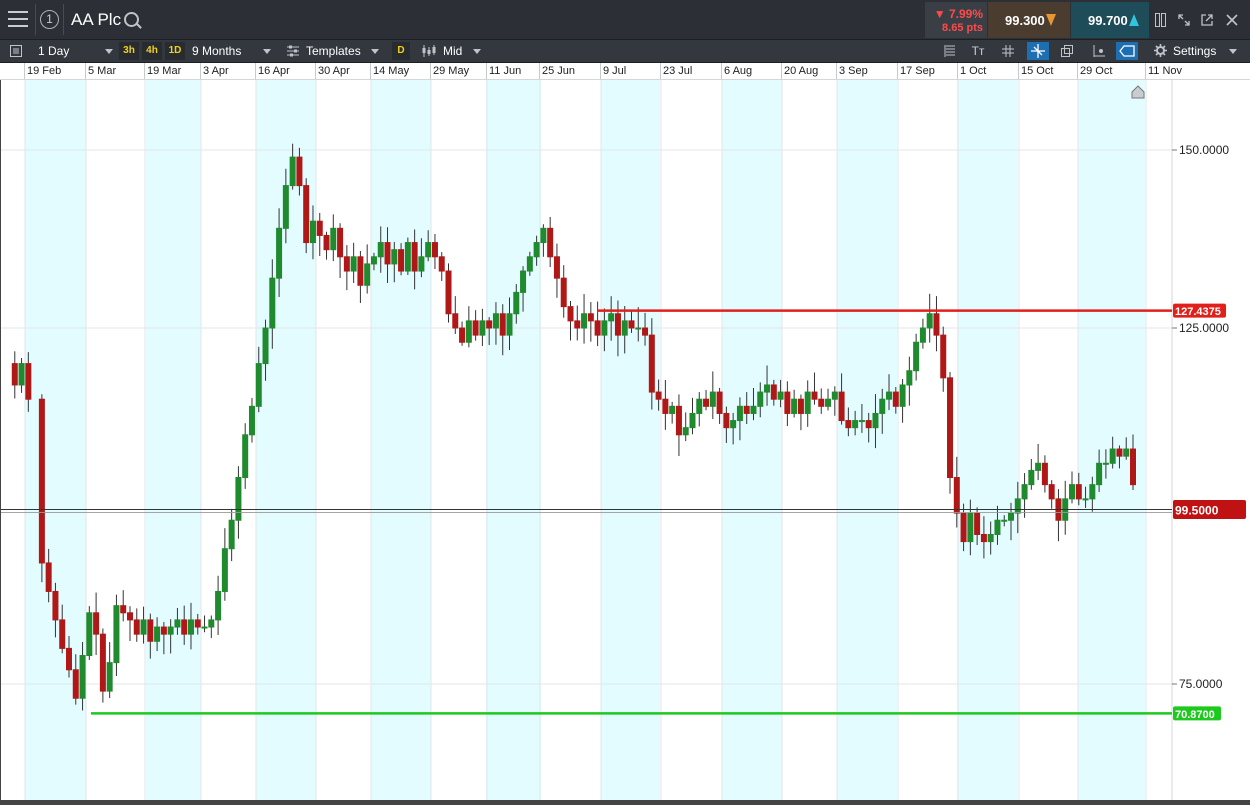 The width and height of the screenshot is (1250, 805). What do you see at coordinates (1184, 19) in the screenshot?
I see `expand-icon` at bounding box center [1184, 19].